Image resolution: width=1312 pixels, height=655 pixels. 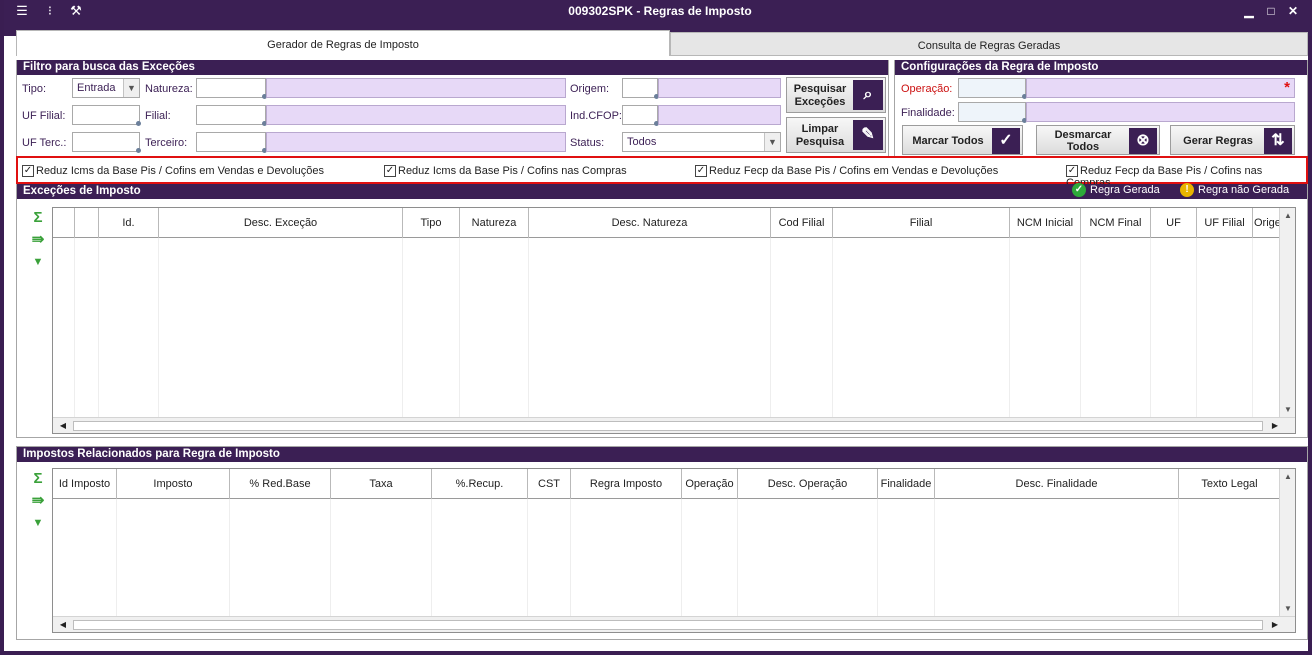 What do you see at coordinates (1232, 140) in the screenshot?
I see `gerar-regras-button: Gerar Regras ⇅` at bounding box center [1232, 140].